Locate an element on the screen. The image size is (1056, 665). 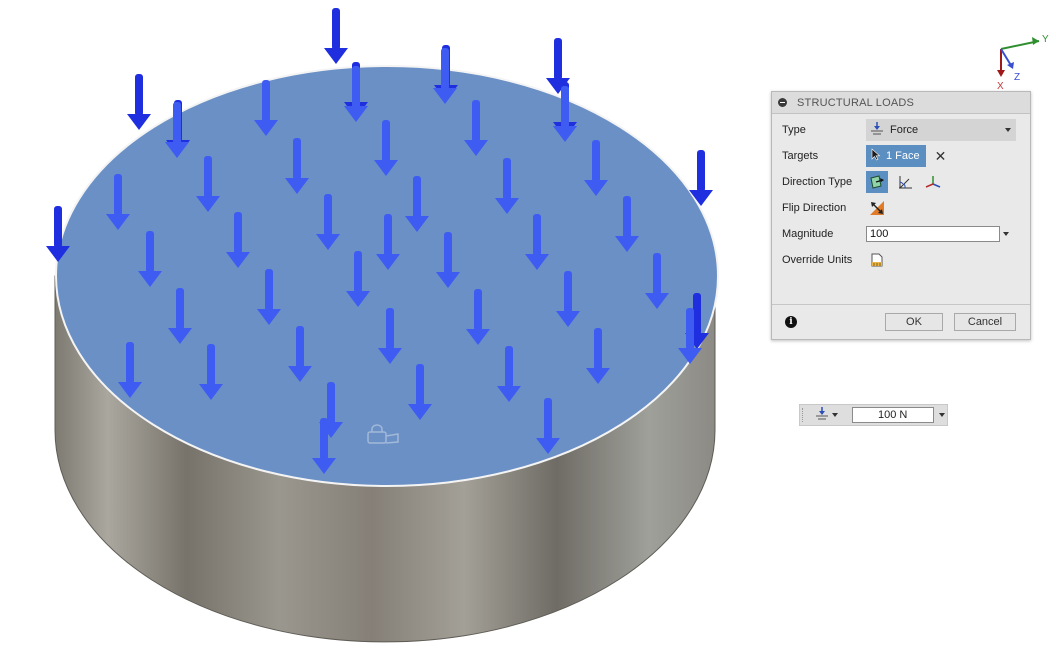
targets-selection-button: 1 Face is located at coordinates (896, 156).